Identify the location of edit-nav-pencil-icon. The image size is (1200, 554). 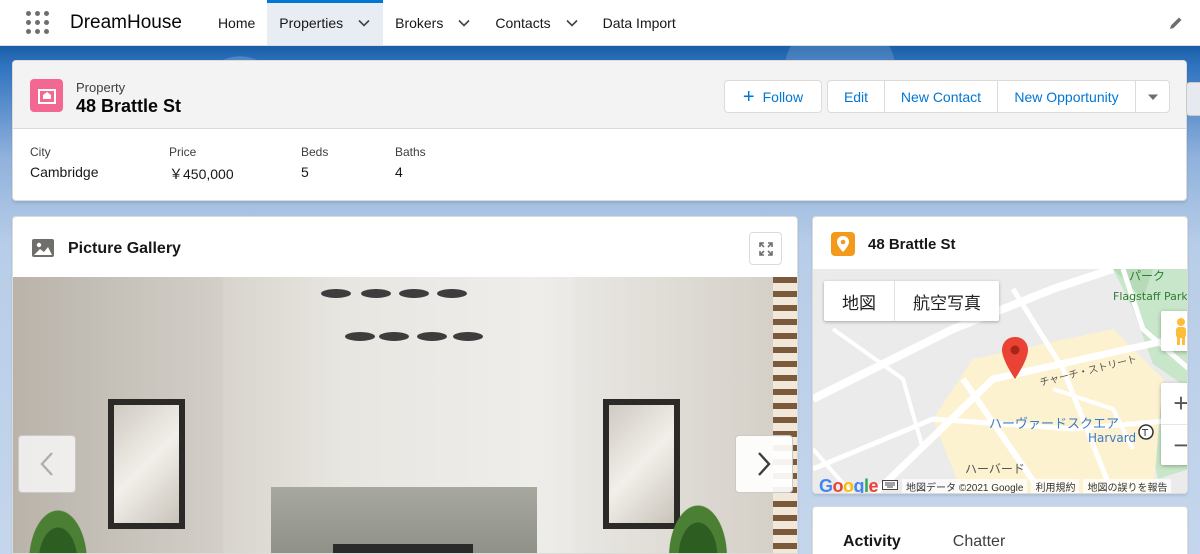
(1176, 23).